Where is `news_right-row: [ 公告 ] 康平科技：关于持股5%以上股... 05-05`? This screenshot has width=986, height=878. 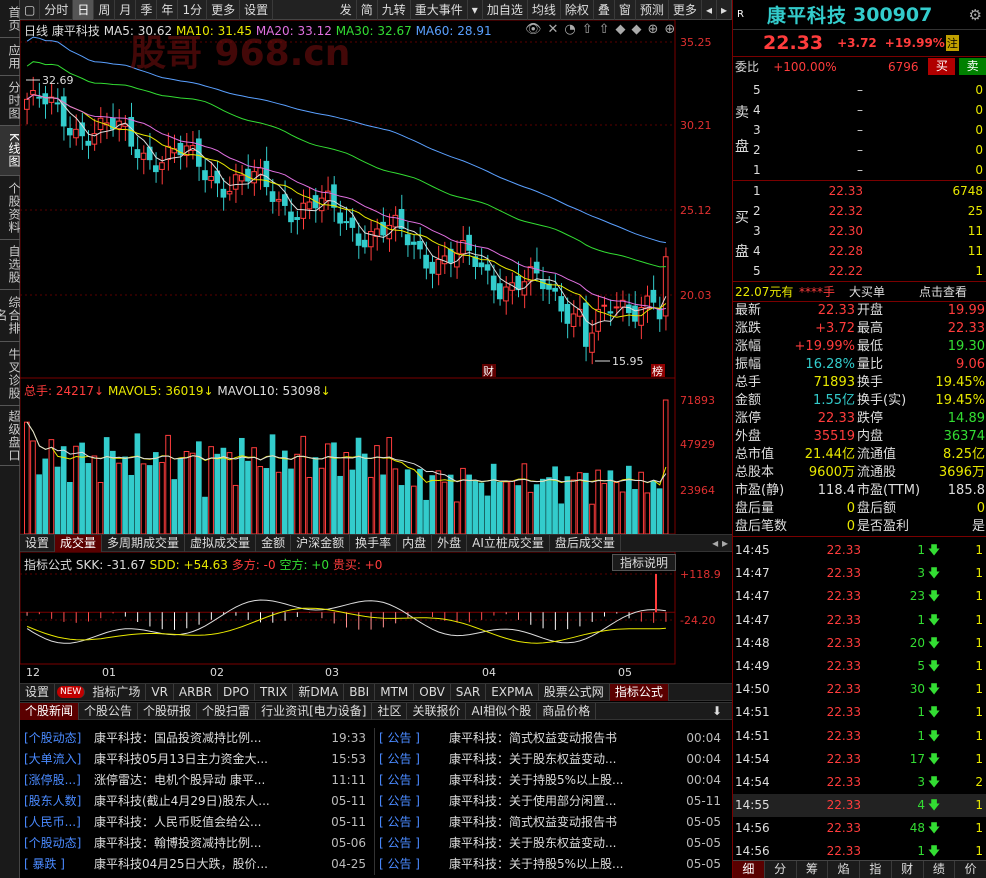 news_right-row: [ 公告 ] 康平科技：关于持股5%以上股... 05-05 is located at coordinates (555, 864).